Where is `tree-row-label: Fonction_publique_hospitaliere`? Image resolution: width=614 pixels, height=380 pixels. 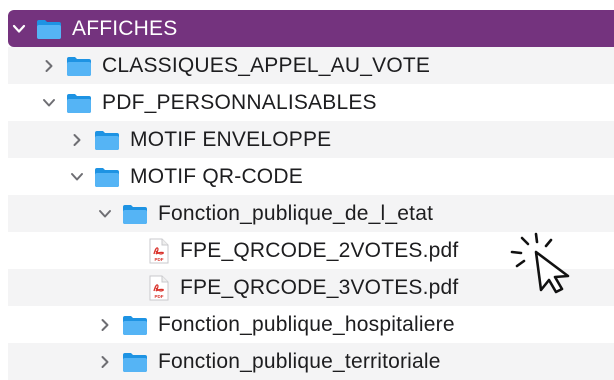
tree-row-label: Fonction_publique_hospitaliere is located at coordinates (306, 324).